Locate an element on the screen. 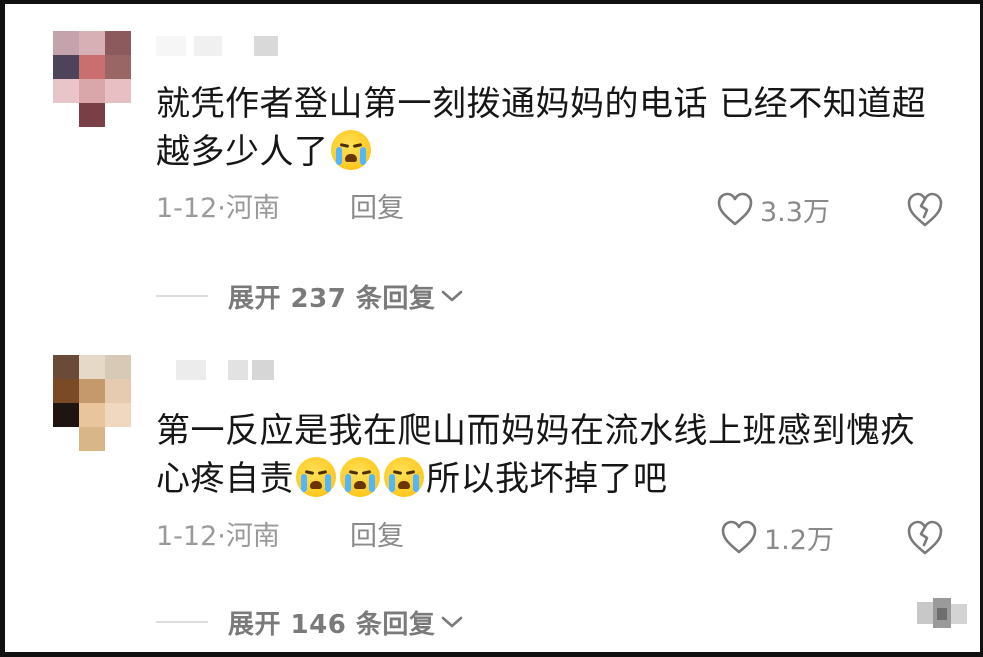  like-count: 3.3万 is located at coordinates (795, 212).